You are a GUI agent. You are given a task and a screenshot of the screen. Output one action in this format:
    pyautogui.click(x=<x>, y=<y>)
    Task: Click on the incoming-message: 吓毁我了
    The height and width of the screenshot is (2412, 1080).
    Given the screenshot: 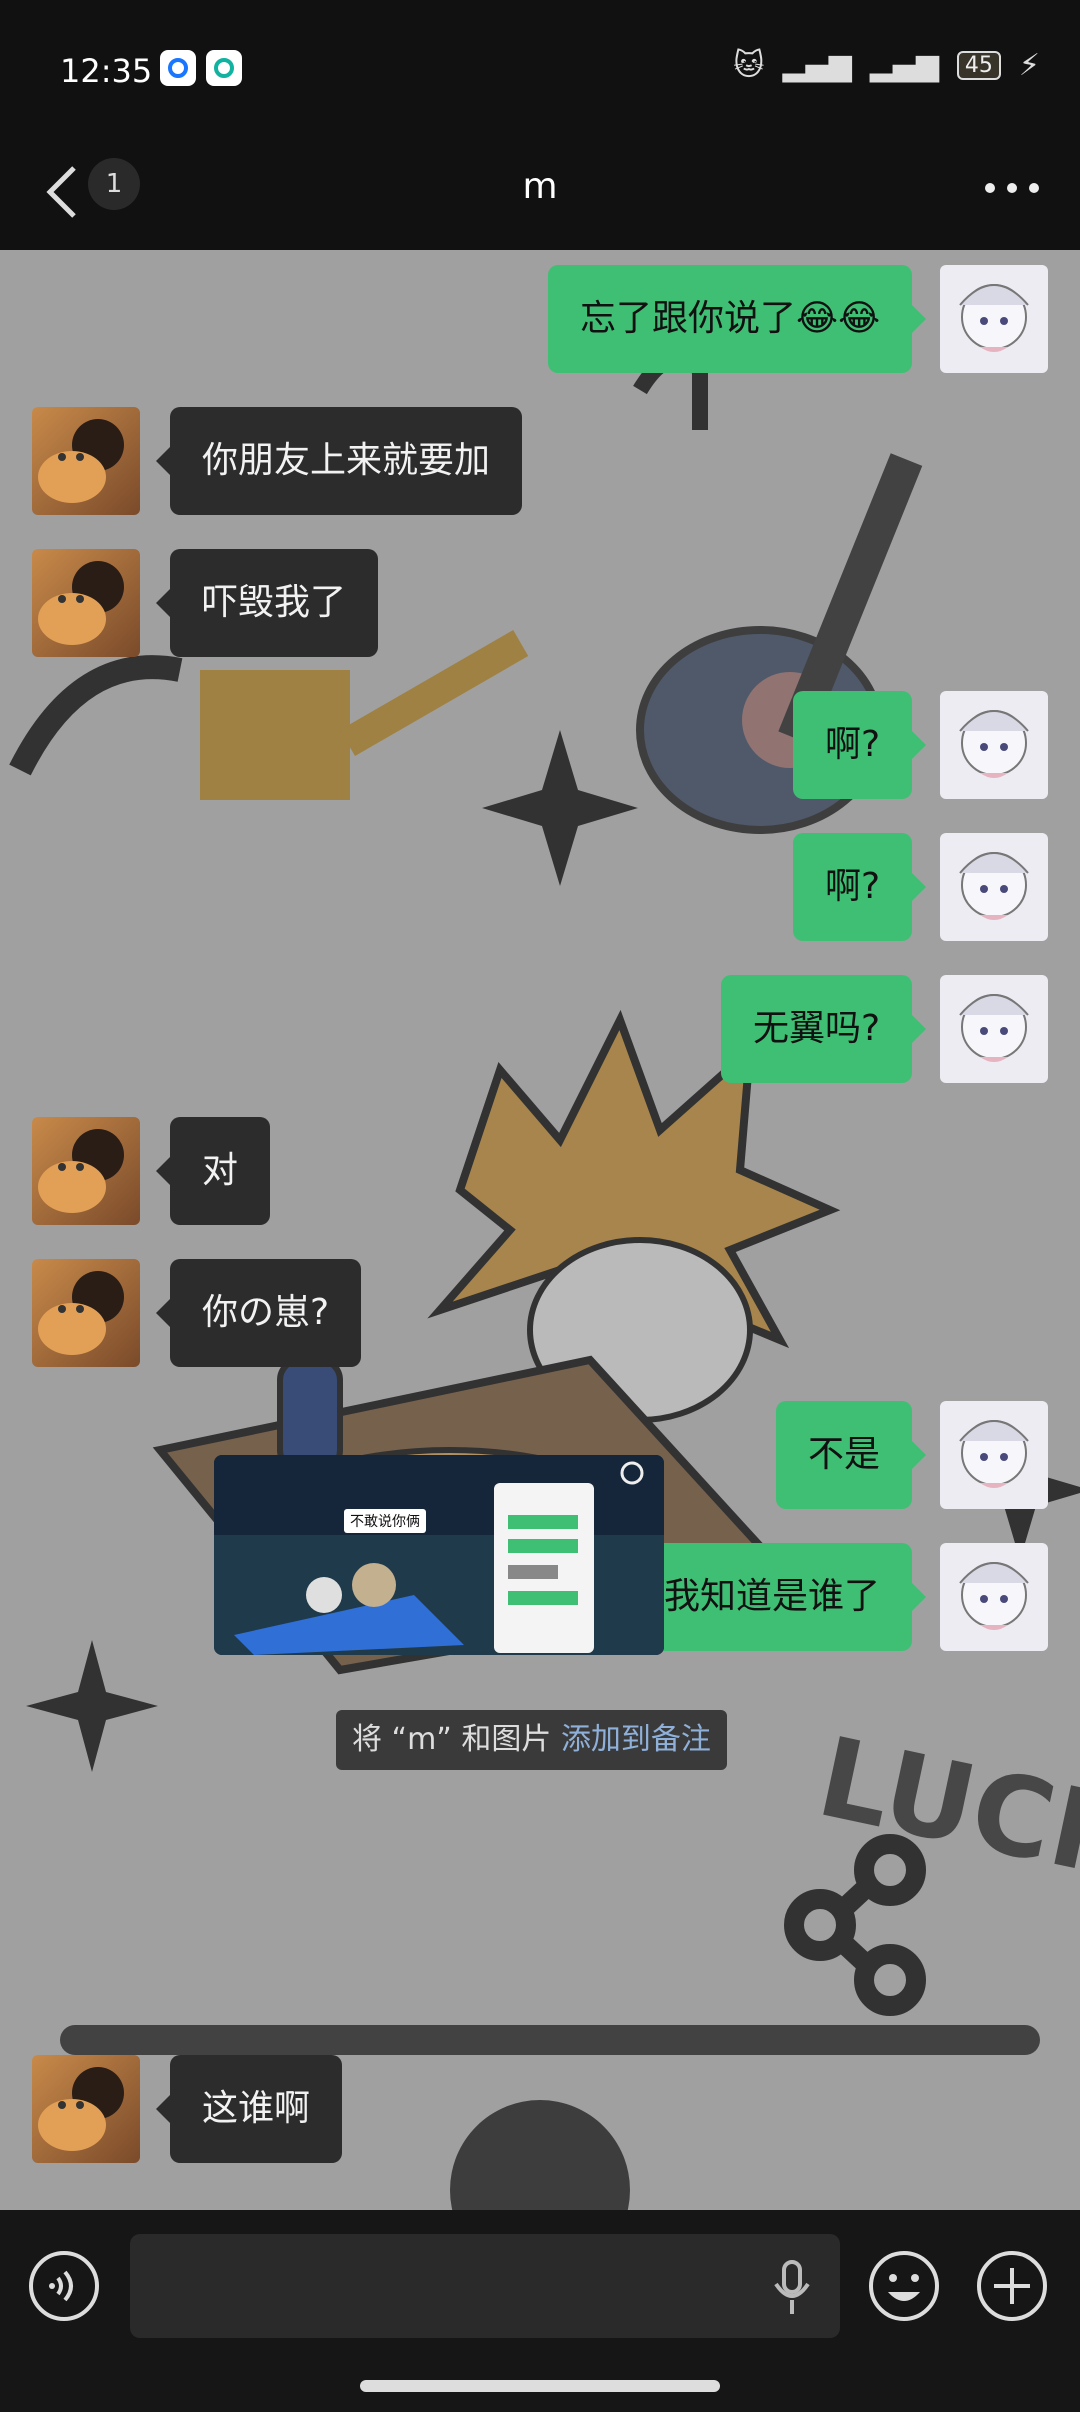 What is the action you would take?
    pyautogui.click(x=267, y=603)
    